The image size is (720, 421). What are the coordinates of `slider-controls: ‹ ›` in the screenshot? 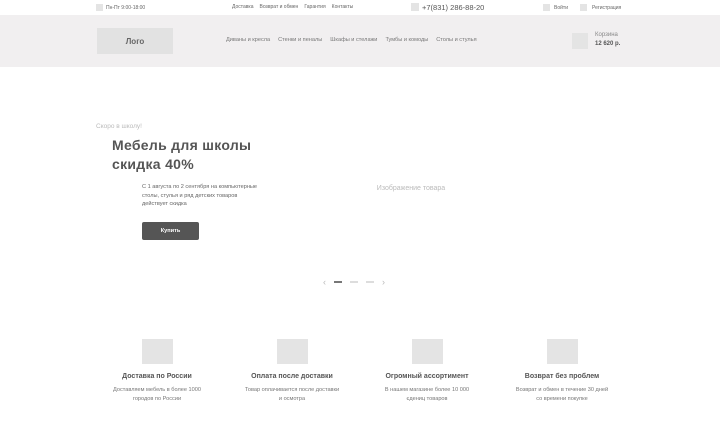 It's located at (354, 282).